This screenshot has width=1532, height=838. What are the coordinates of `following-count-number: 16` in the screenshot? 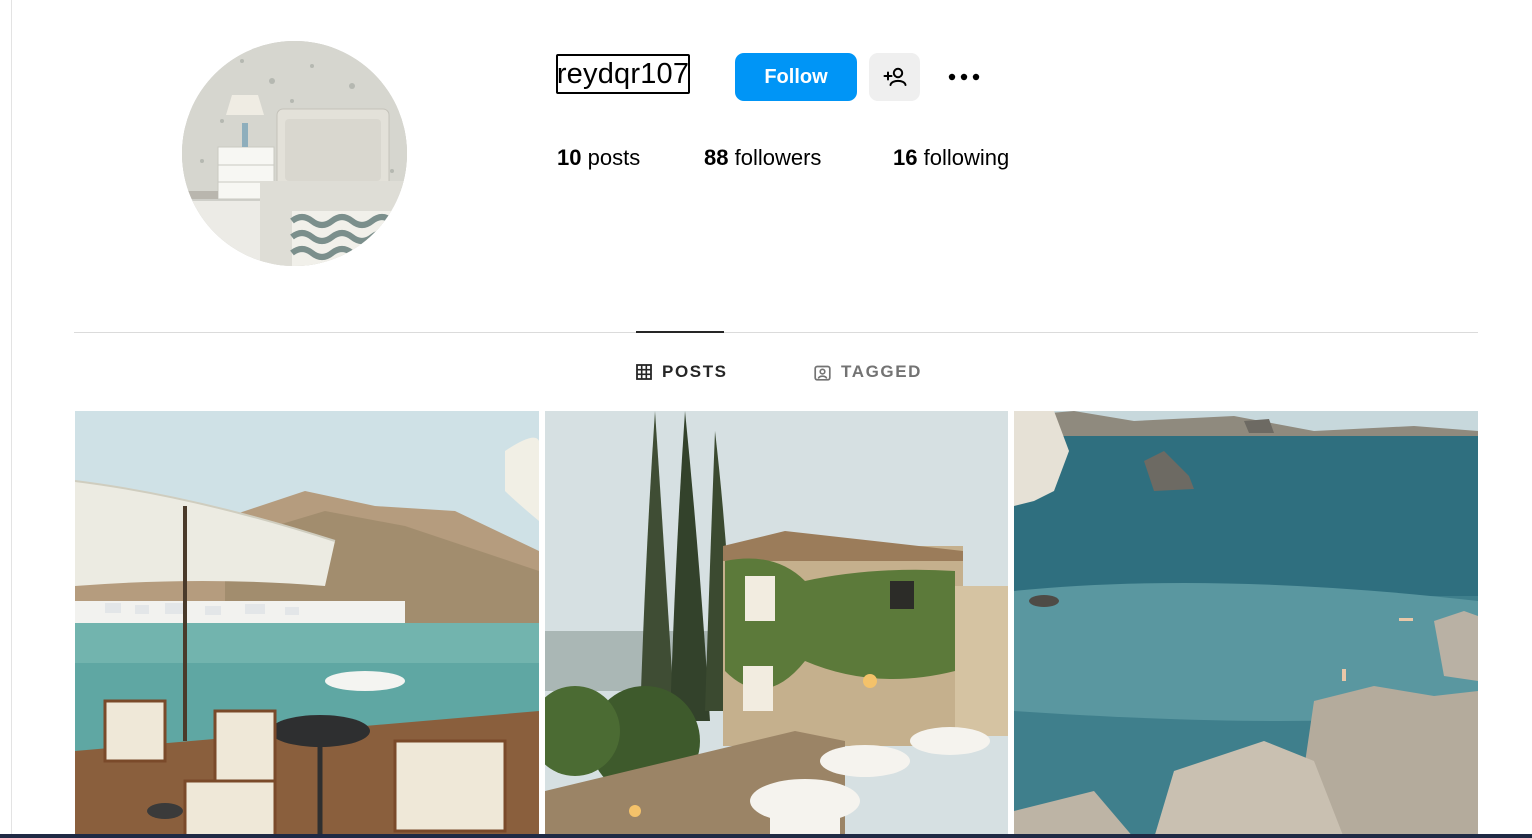 It's located at (905, 157).